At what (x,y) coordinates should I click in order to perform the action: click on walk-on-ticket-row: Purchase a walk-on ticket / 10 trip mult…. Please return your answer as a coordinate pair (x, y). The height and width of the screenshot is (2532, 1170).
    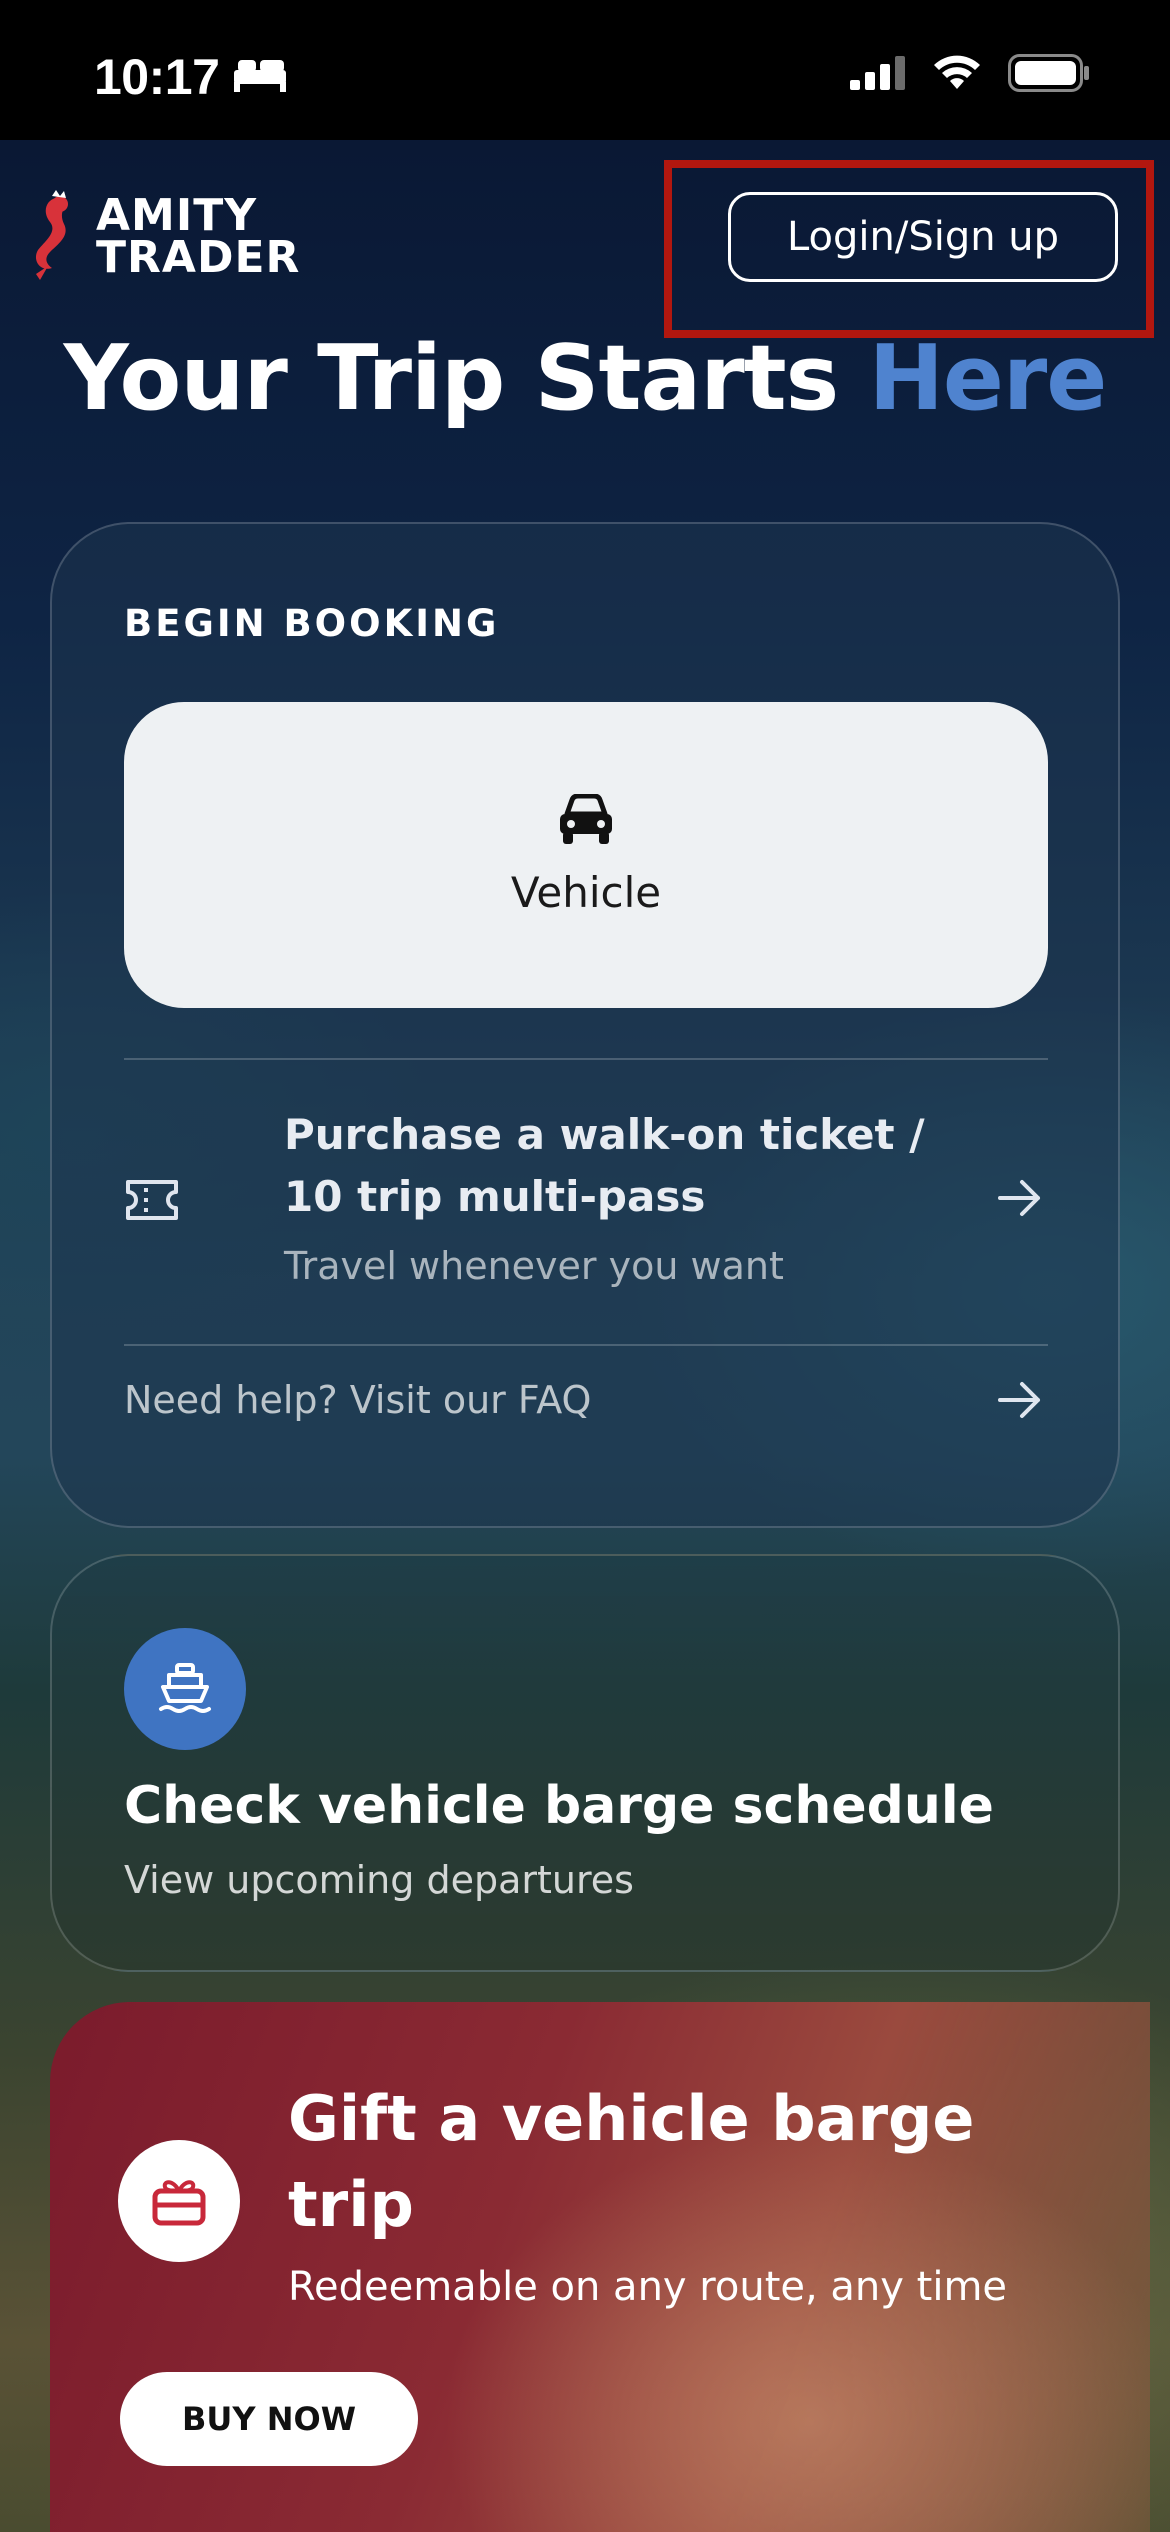
    Looking at the image, I should click on (586, 1209).